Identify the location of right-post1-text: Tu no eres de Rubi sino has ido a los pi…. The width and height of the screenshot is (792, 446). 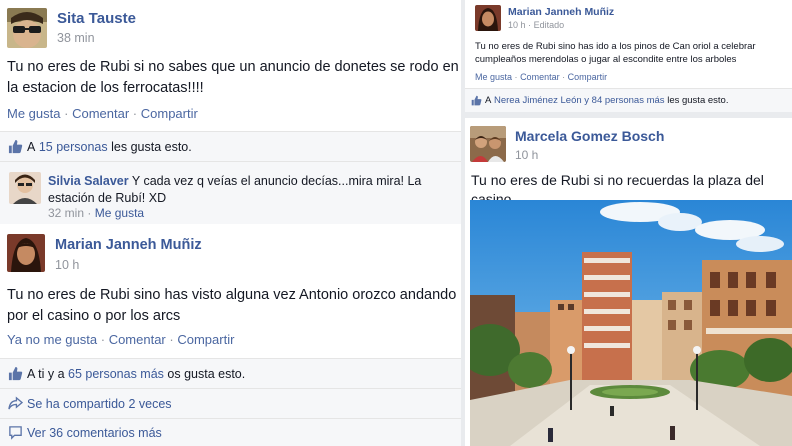
(615, 53).